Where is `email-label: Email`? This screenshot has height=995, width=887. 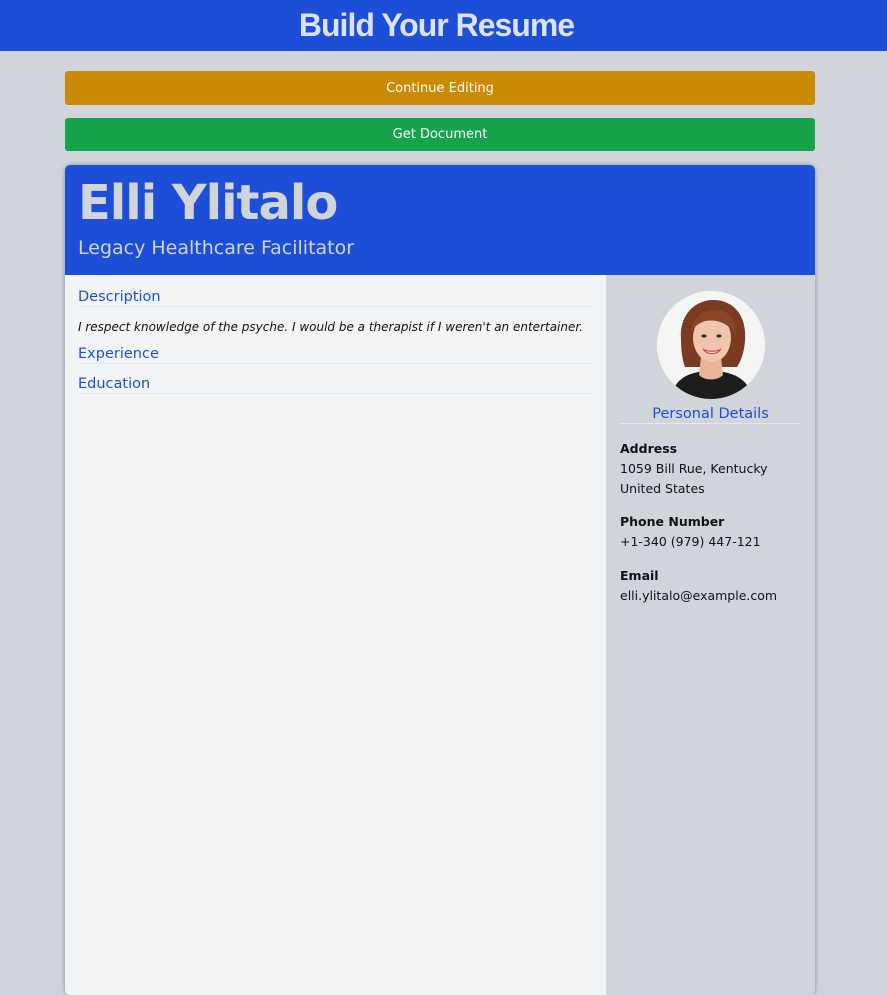
email-label: Email is located at coordinates (639, 575).